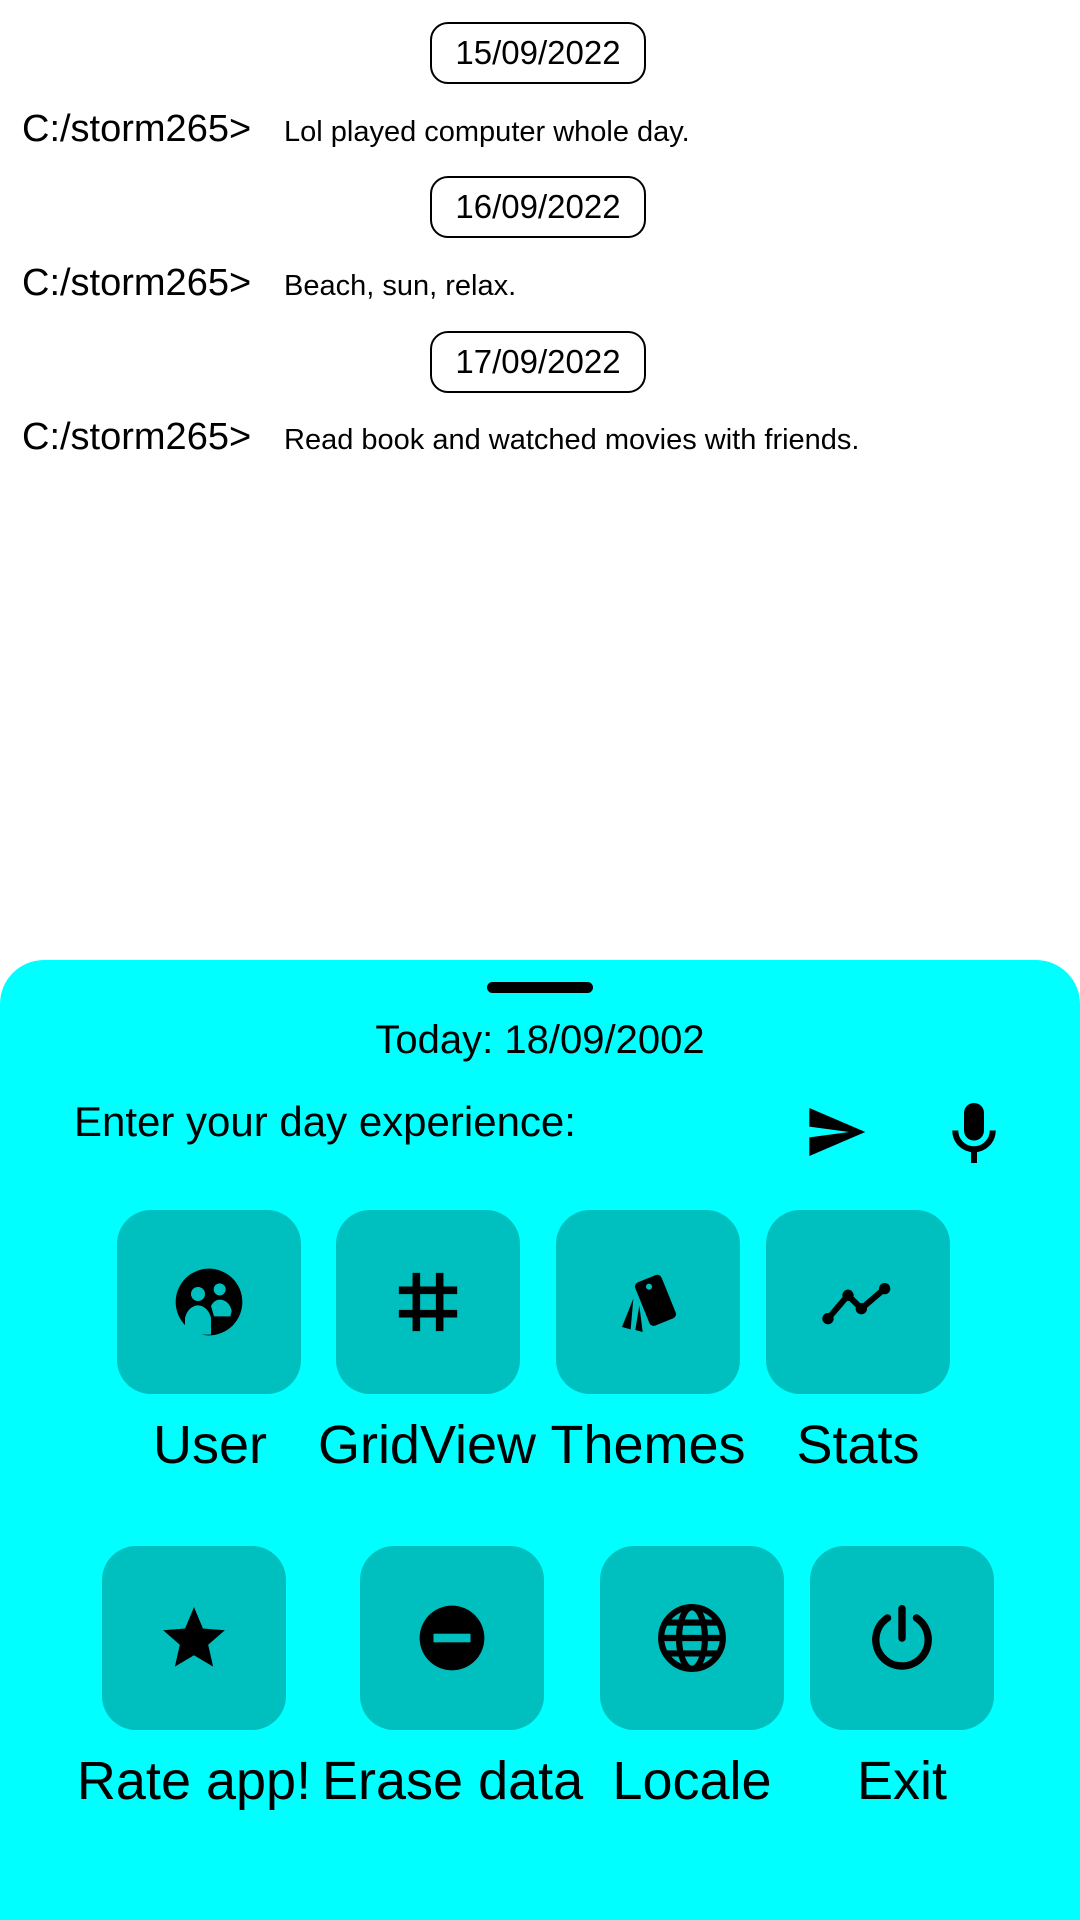 The image size is (1080, 1920). I want to click on grid-icon, so click(428, 1302).